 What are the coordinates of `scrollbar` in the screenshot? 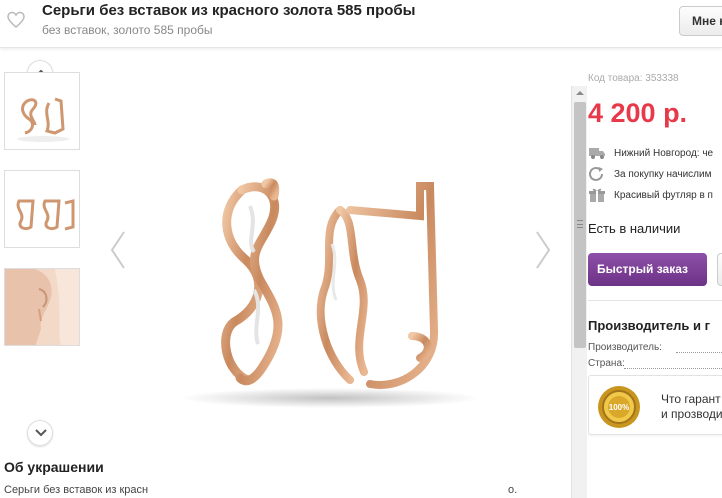 It's located at (579, 292).